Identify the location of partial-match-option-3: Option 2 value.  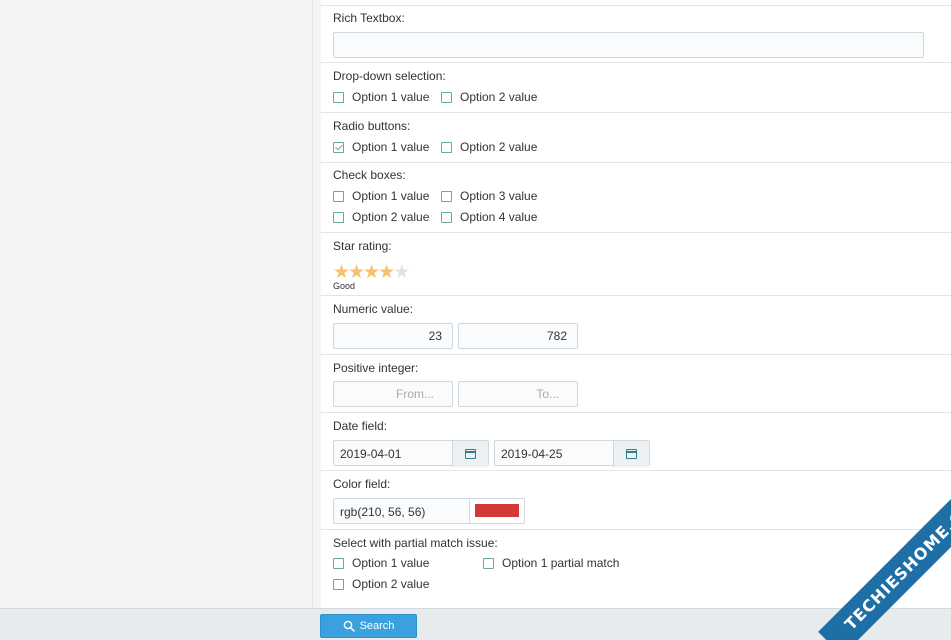
(381, 584).